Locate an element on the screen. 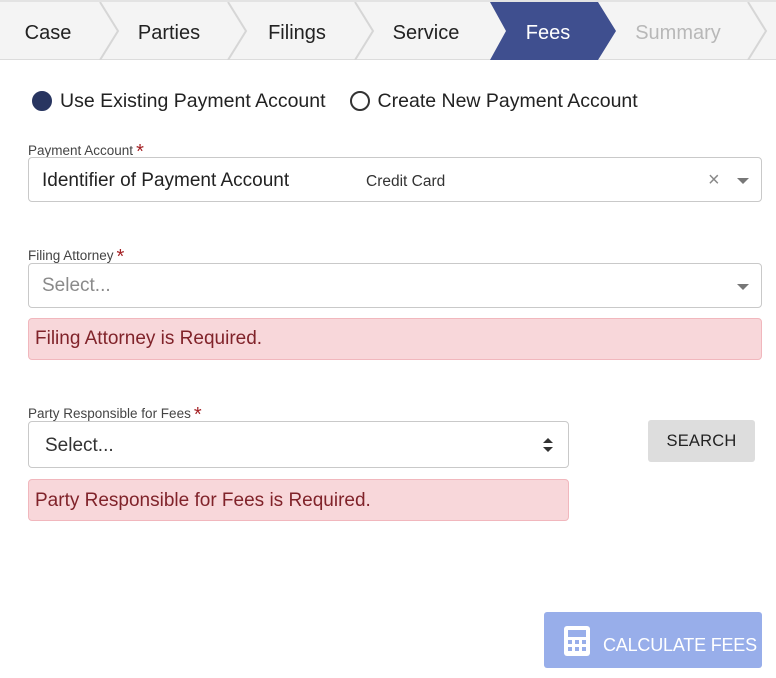 The width and height of the screenshot is (776, 678). step-fees: Fees is located at coordinates (548, 31).